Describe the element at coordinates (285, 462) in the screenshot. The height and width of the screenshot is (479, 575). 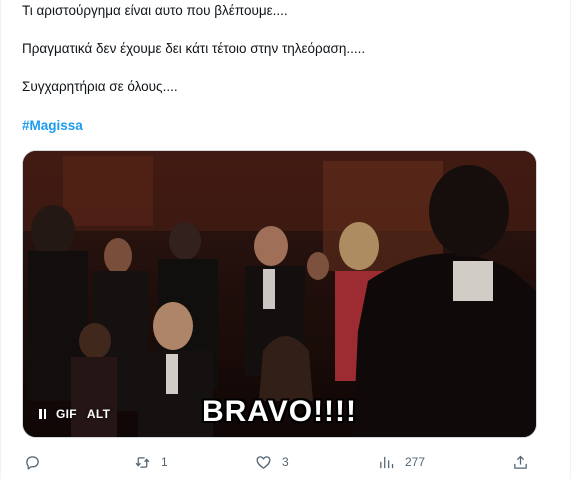
I see `like-count: 3` at that location.